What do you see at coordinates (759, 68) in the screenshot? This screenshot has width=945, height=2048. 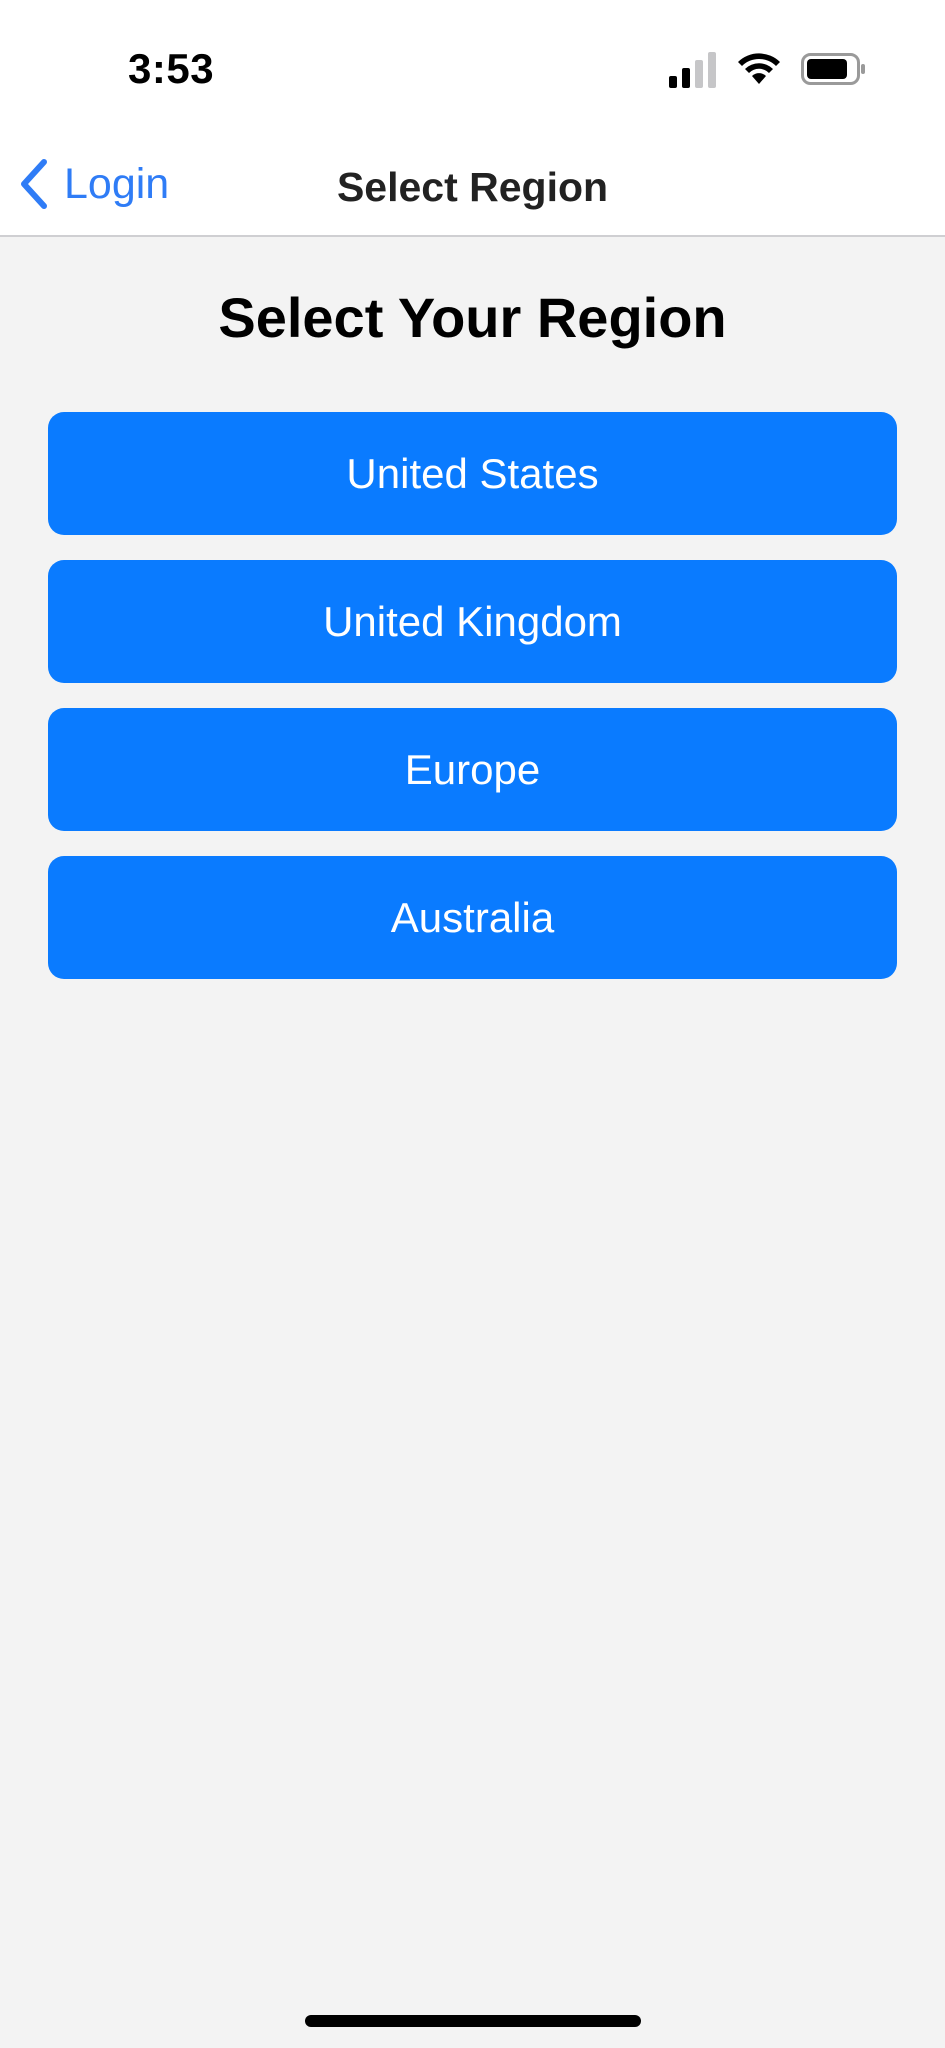 I see `wifi-icon` at bounding box center [759, 68].